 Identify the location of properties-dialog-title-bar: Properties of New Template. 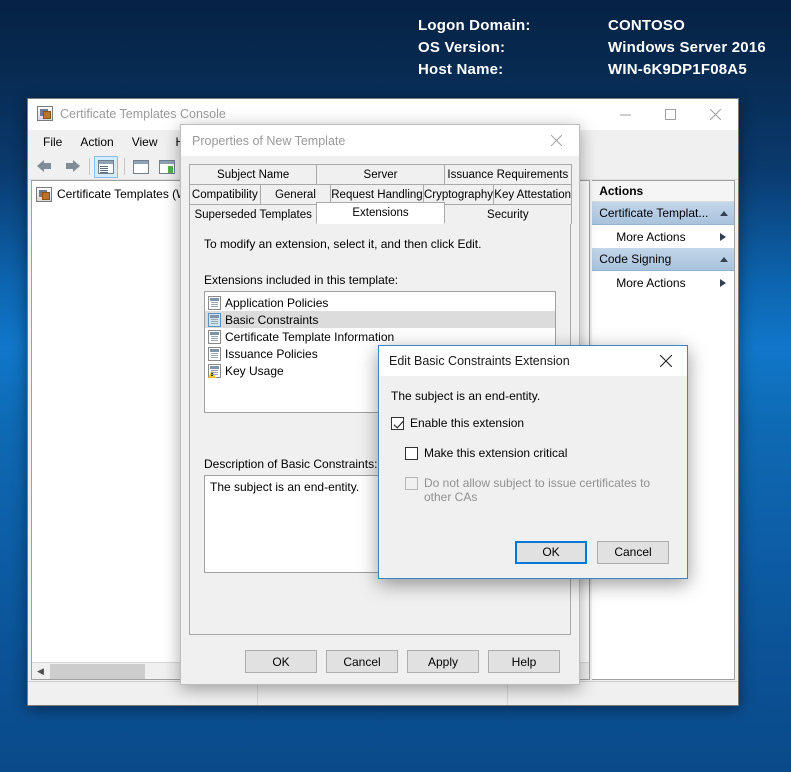
(380, 140).